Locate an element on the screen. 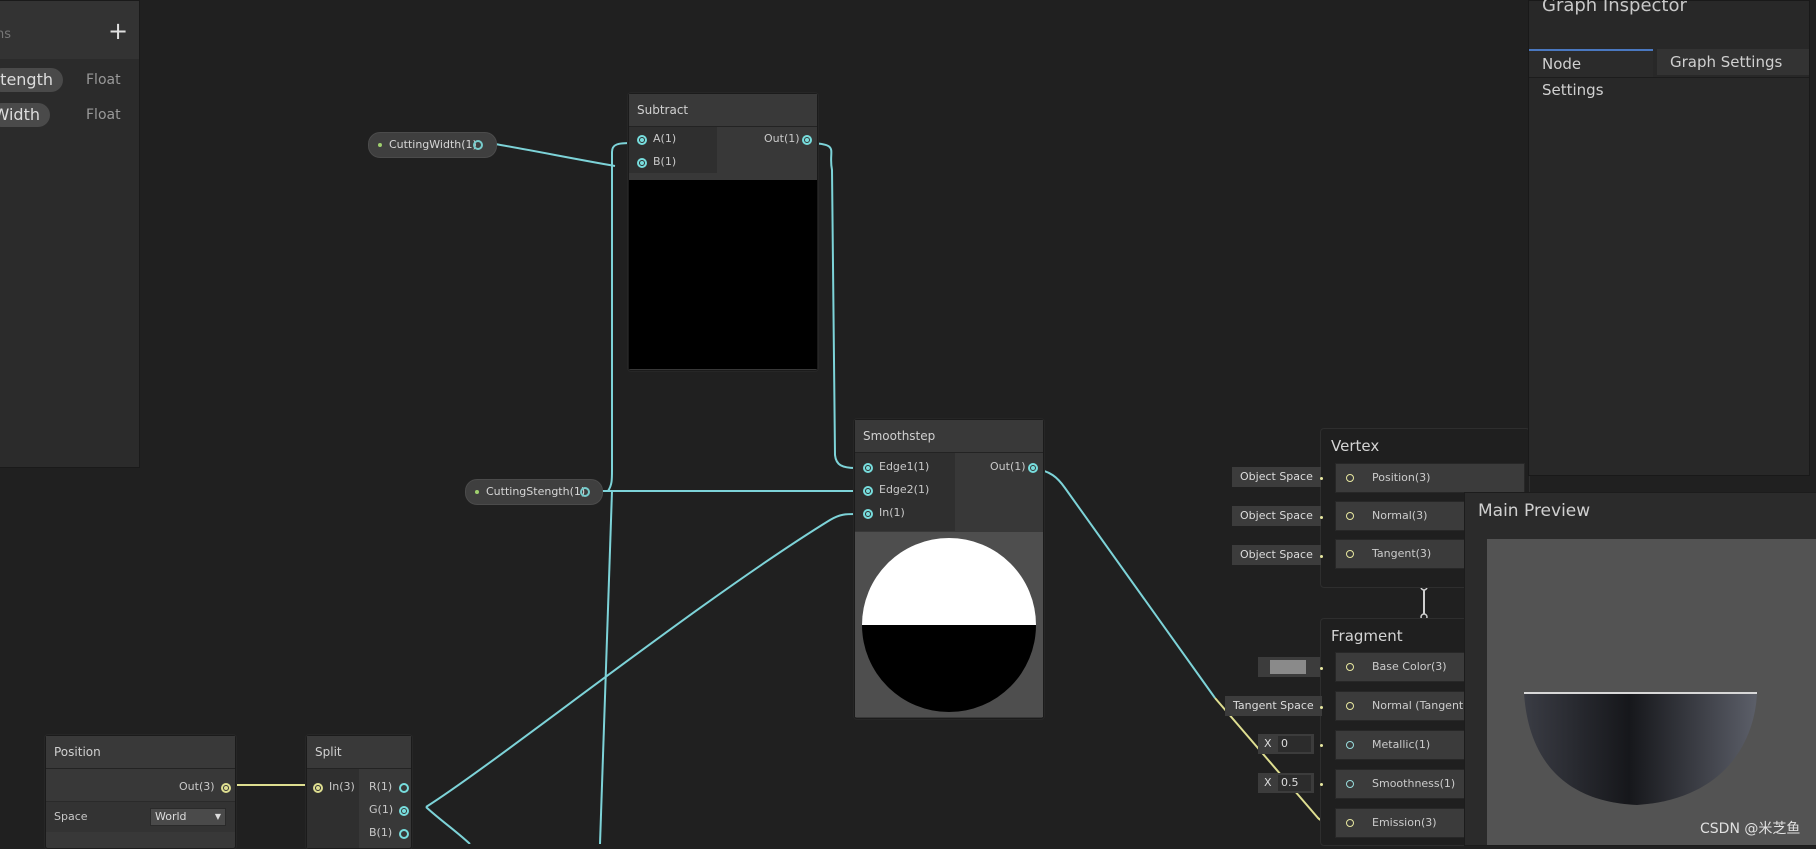 Image resolution: width=1816 pixels, height=849 pixels. watermark-text: CSDN @米芝鱼 is located at coordinates (1750, 829).